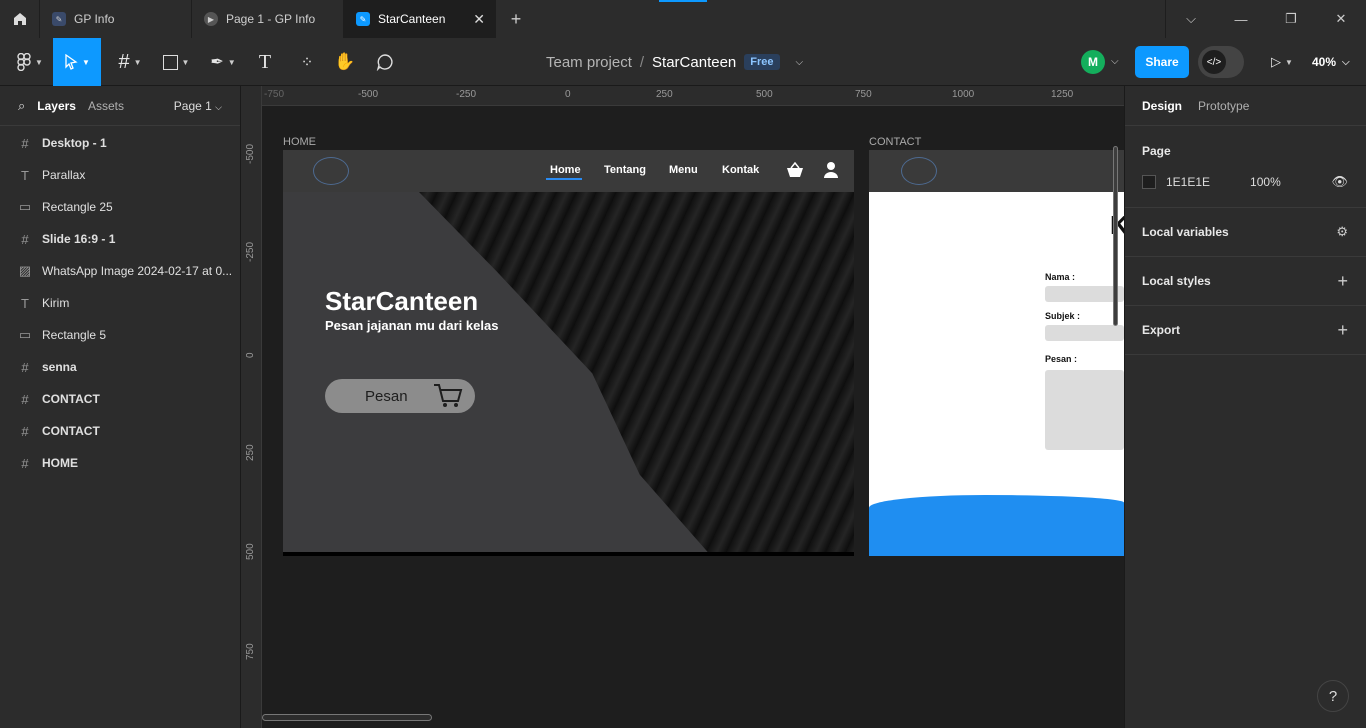 Image resolution: width=1366 pixels, height=728 pixels. I want to click on breadcrumb: Team project / StarCanteen Free ⌵, so click(674, 62).